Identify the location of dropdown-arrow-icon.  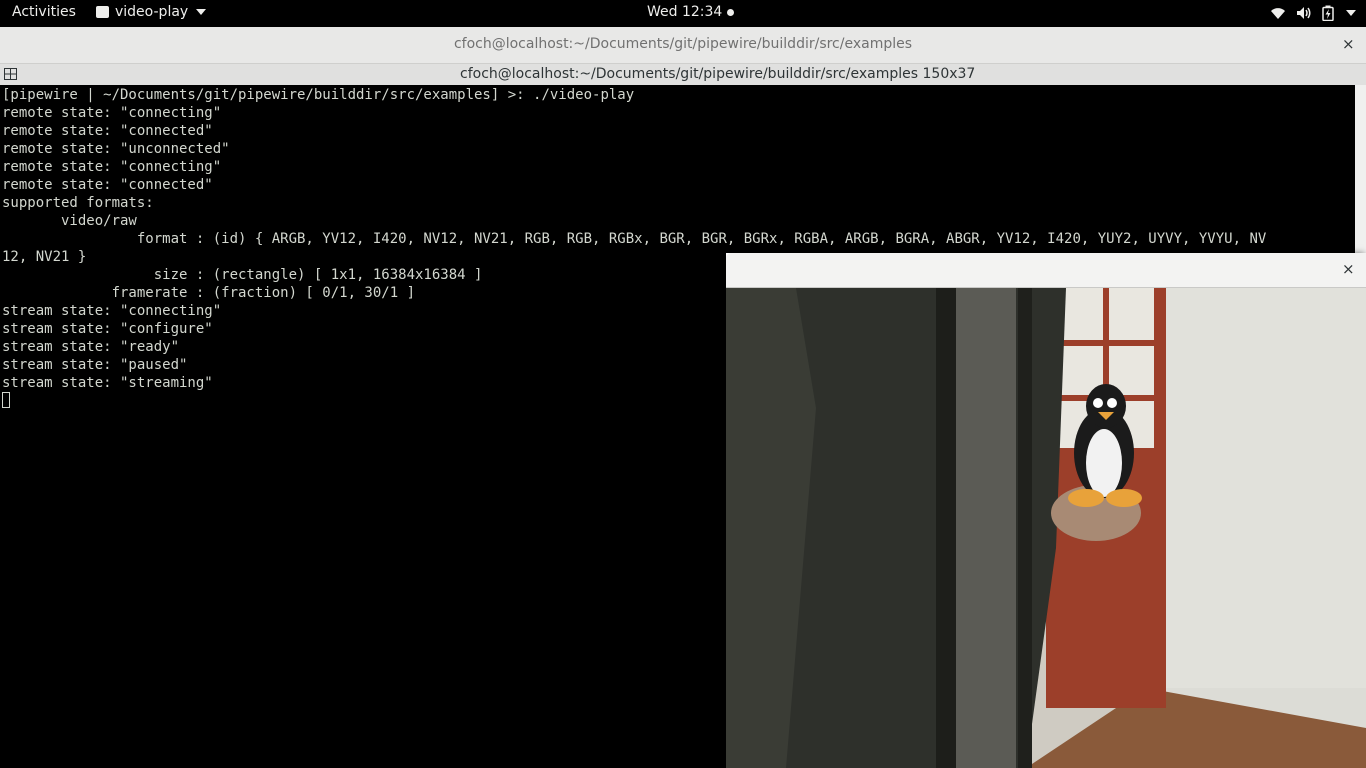
(201, 12).